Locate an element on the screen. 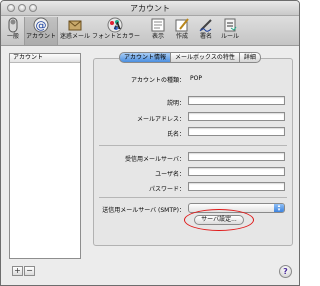 The width and height of the screenshot is (320, 286). toolbar: 一般 @ アカウント 迷惑メール A フォントとカラー 表示 作成 署名 ルール is located at coordinates (150, 31).